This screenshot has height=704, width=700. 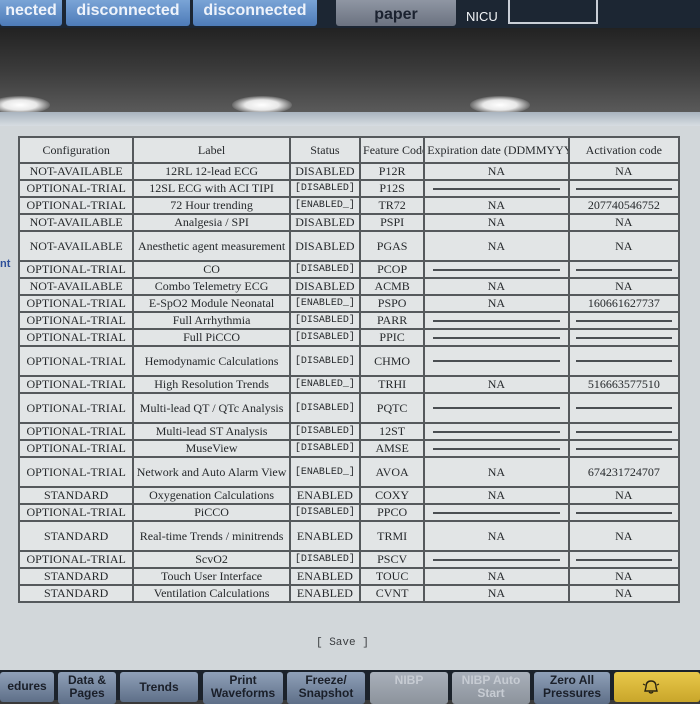 What do you see at coordinates (491, 693) in the screenshot?
I see `button-line: Start` at bounding box center [491, 693].